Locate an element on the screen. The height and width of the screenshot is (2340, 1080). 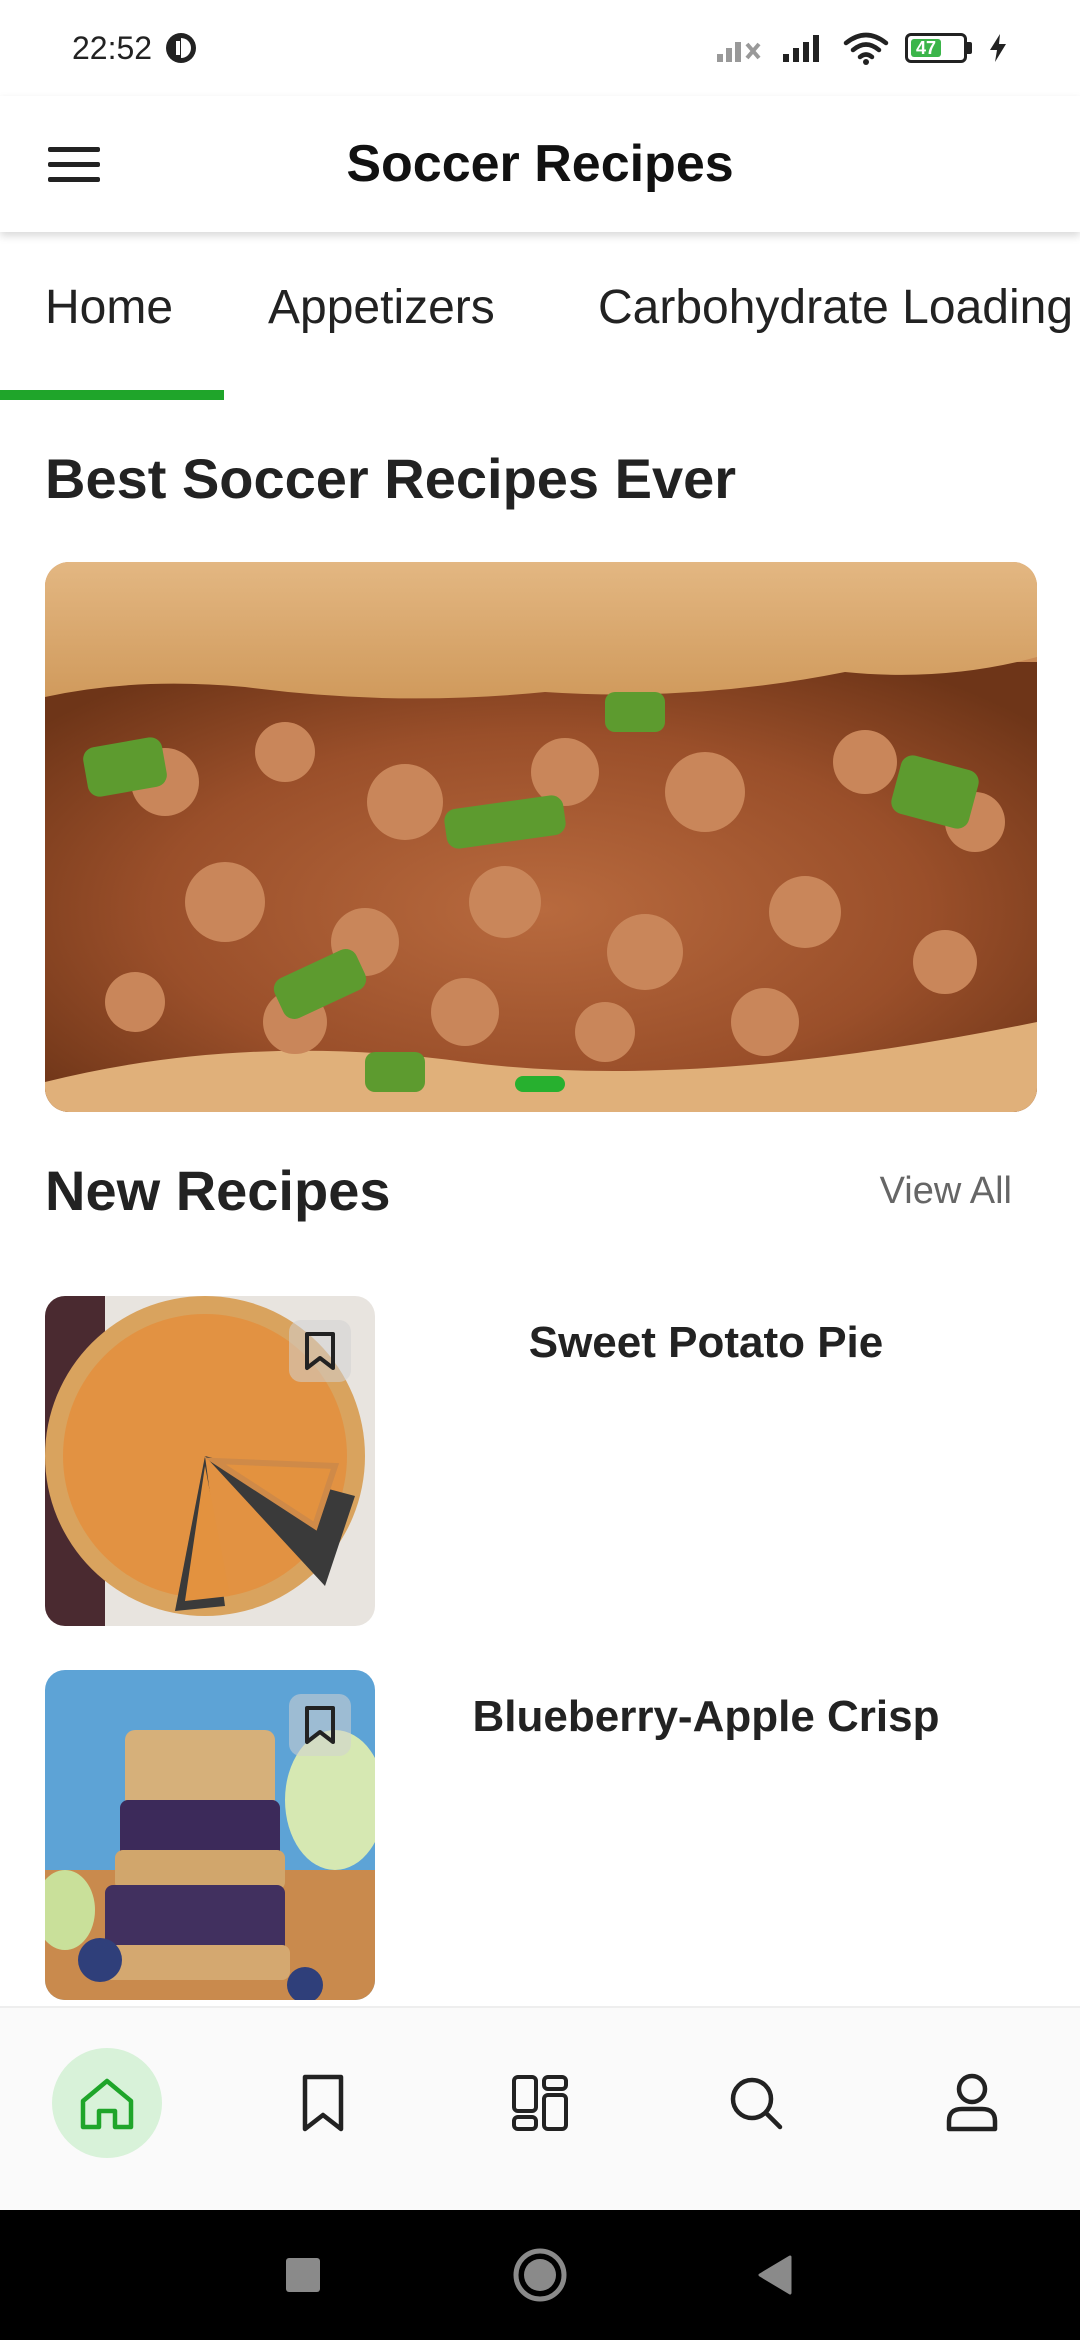
system-navigation-bar is located at coordinates (540, 2275).